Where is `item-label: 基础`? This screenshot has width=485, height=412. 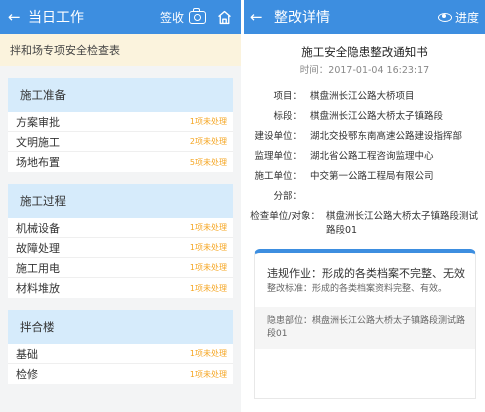
item-label: 基础 is located at coordinates (27, 354).